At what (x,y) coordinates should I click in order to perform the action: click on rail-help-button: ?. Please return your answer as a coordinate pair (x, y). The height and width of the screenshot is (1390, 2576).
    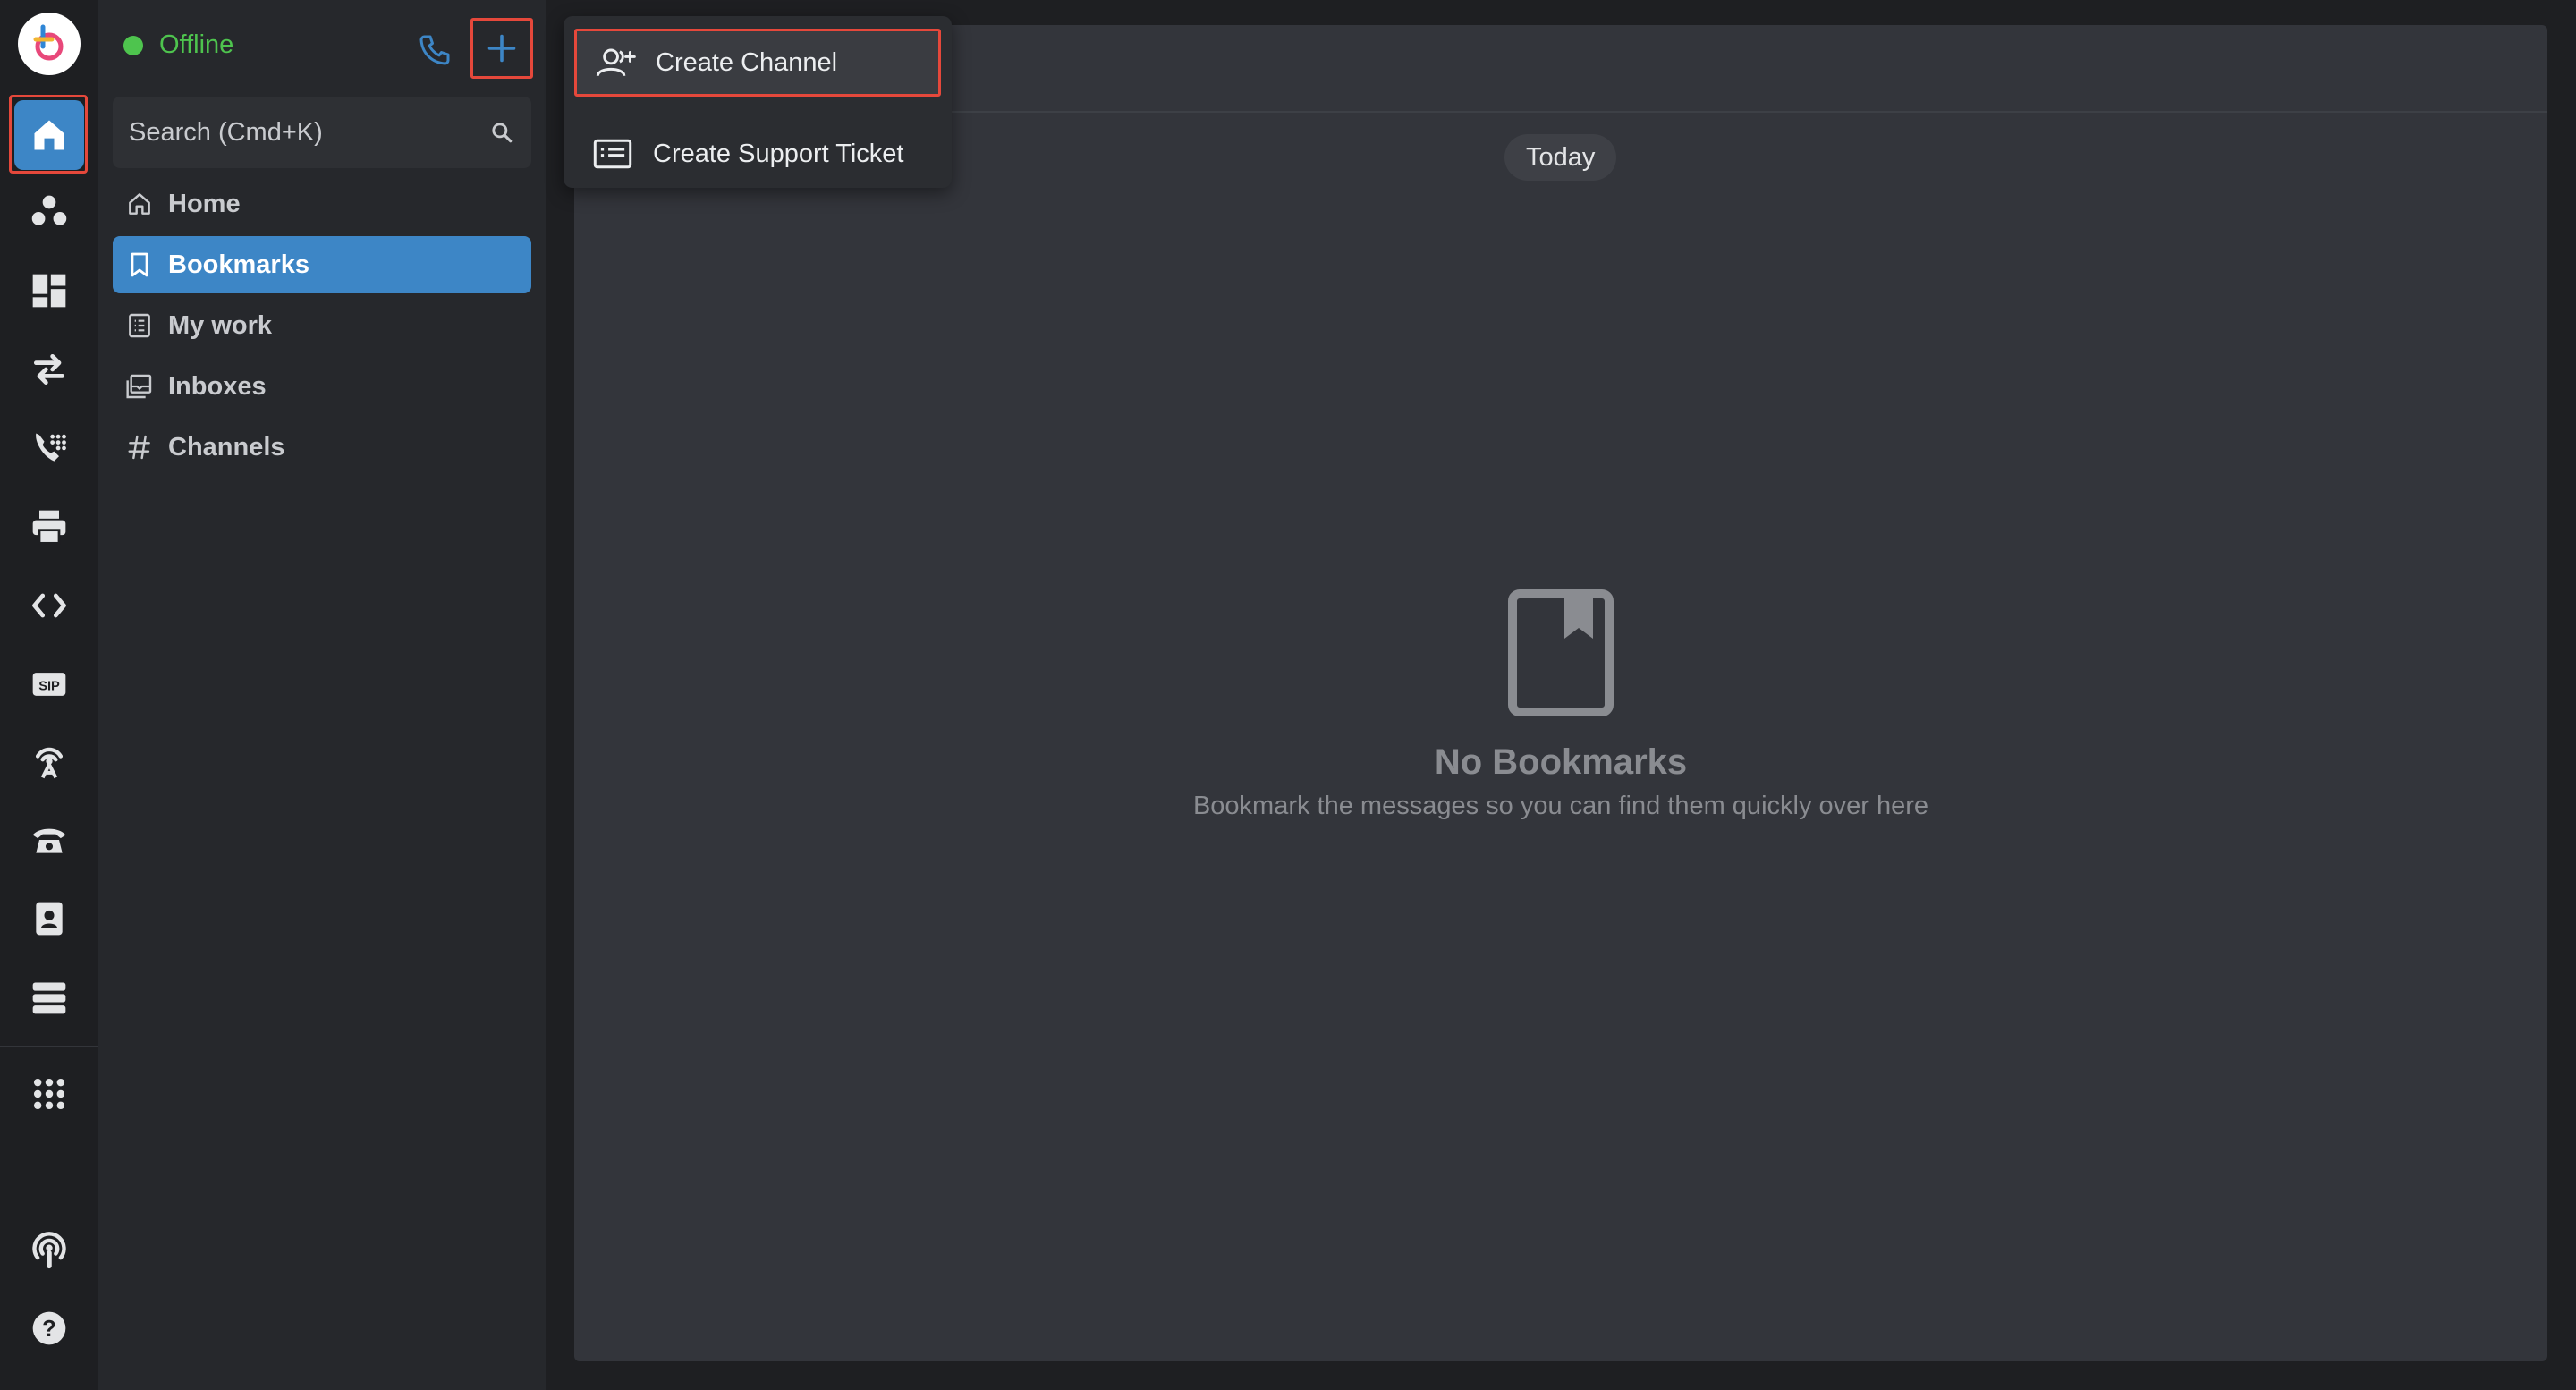
    Looking at the image, I should click on (49, 1328).